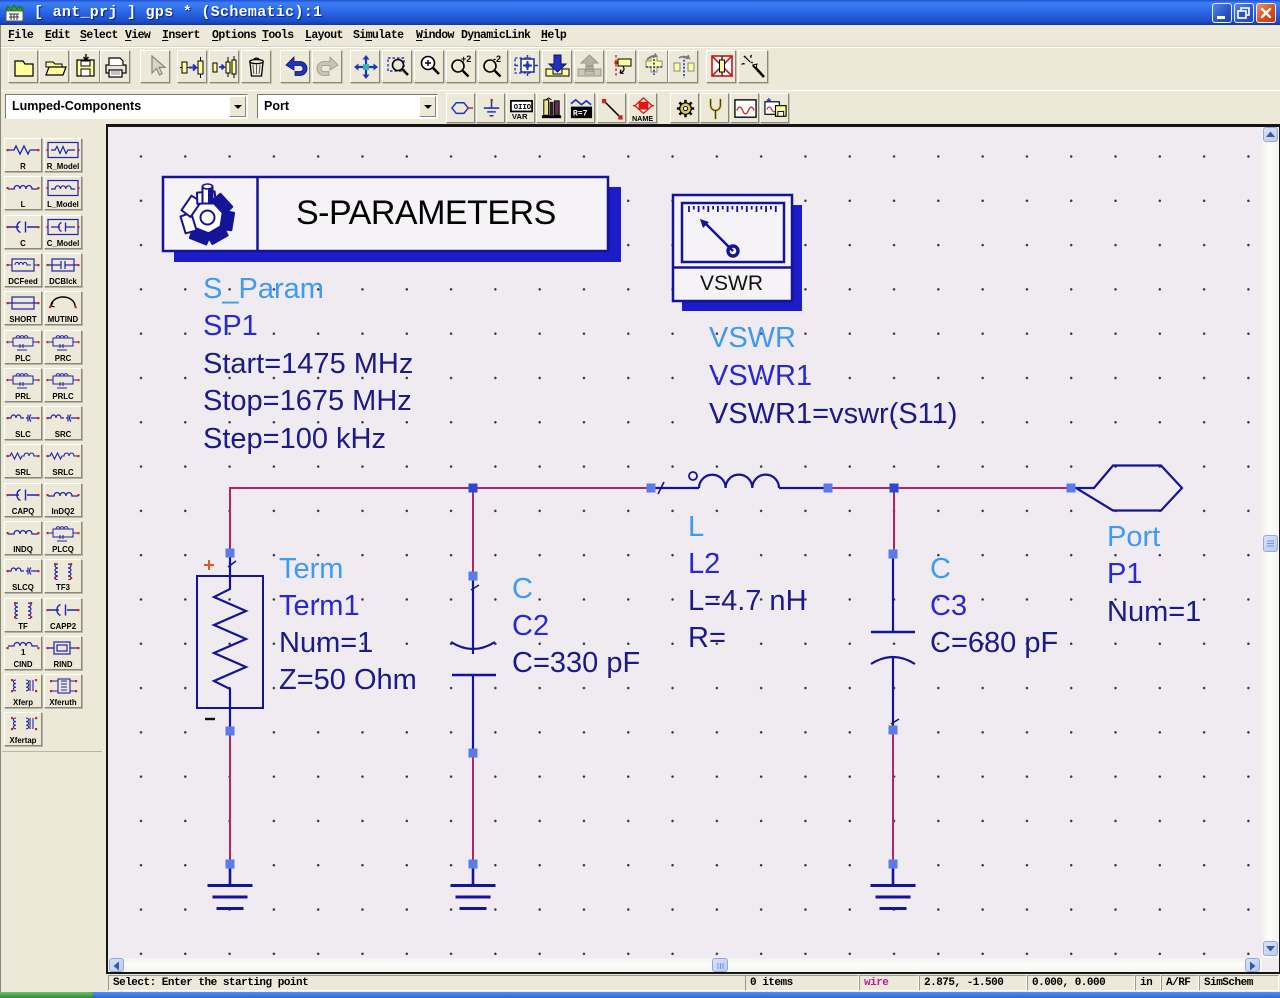  I want to click on svg-text: S-PARAMETERS, so click(426, 213).